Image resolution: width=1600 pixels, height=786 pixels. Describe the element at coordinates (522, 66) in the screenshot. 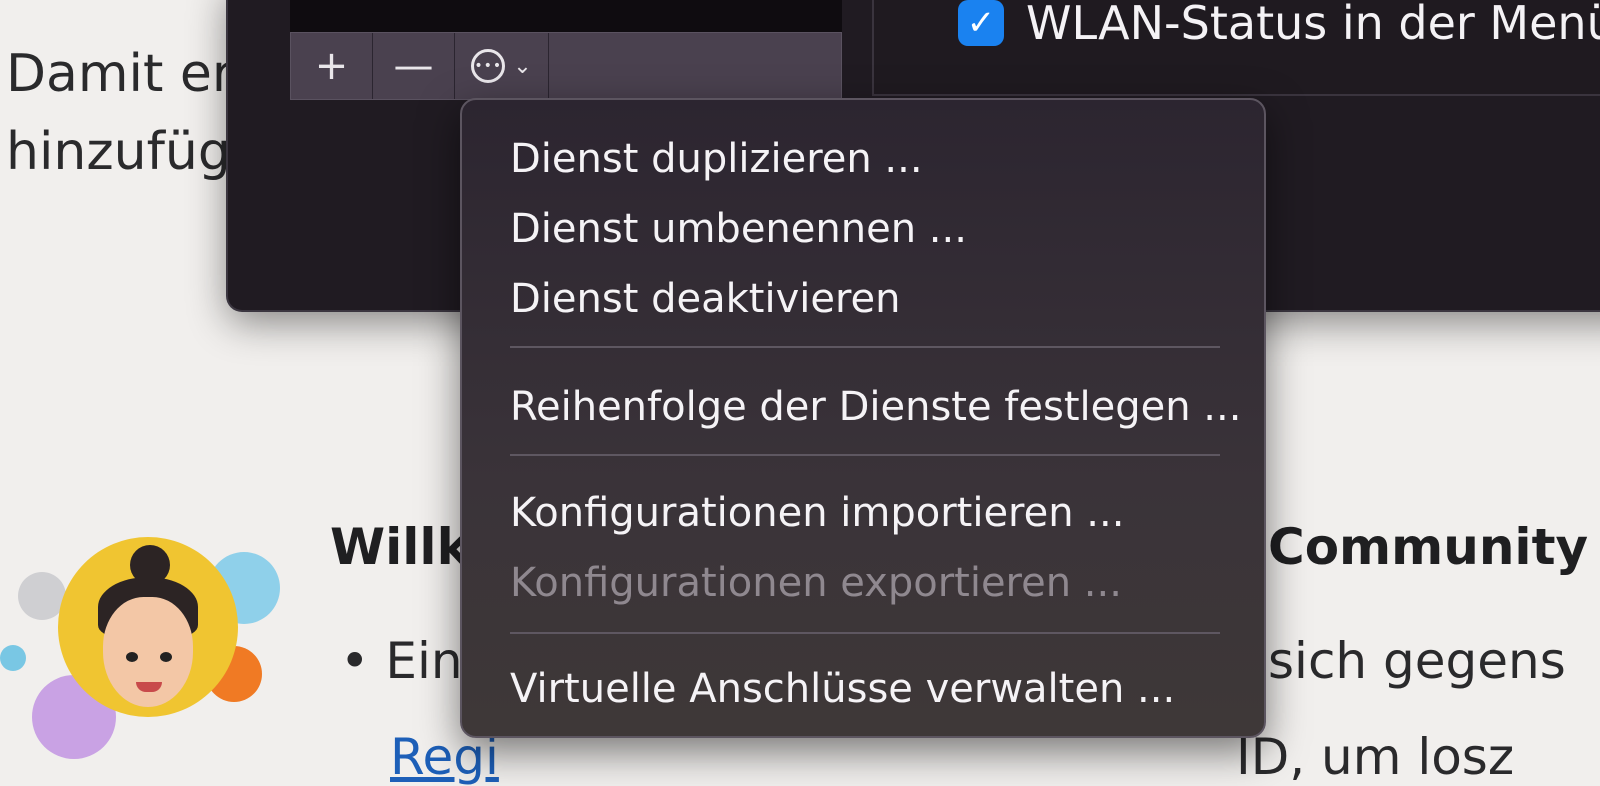

I see `chevron-down-icon: ⌄` at that location.